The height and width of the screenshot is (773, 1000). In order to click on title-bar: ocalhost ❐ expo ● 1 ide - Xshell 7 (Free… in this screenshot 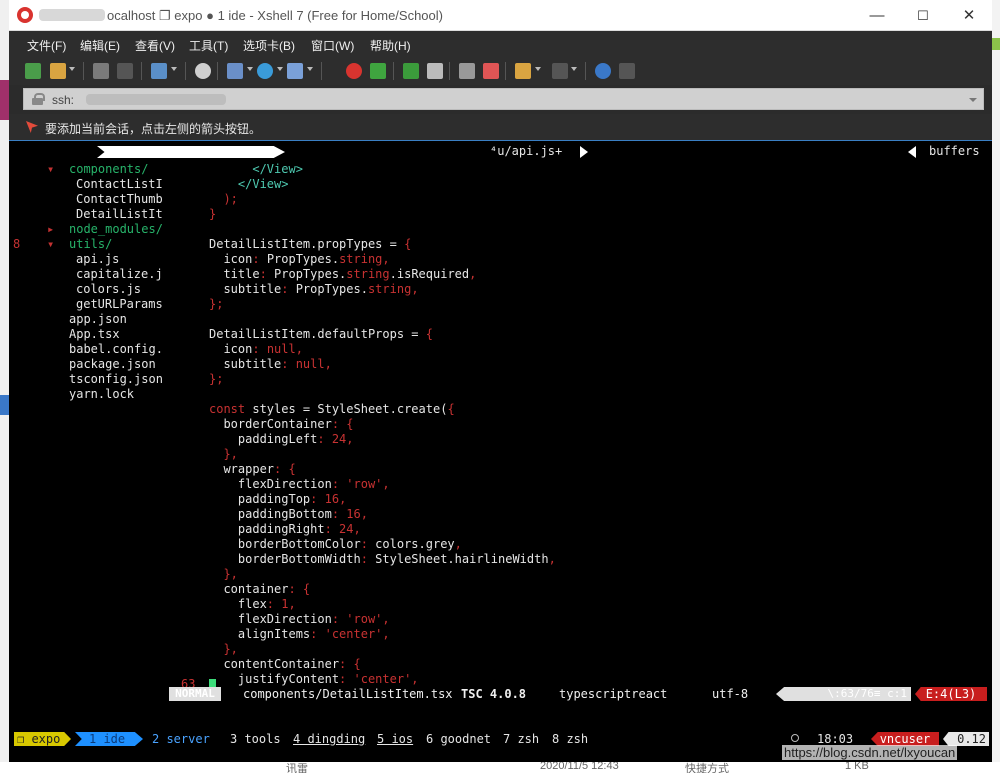, I will do `click(500, 15)`.